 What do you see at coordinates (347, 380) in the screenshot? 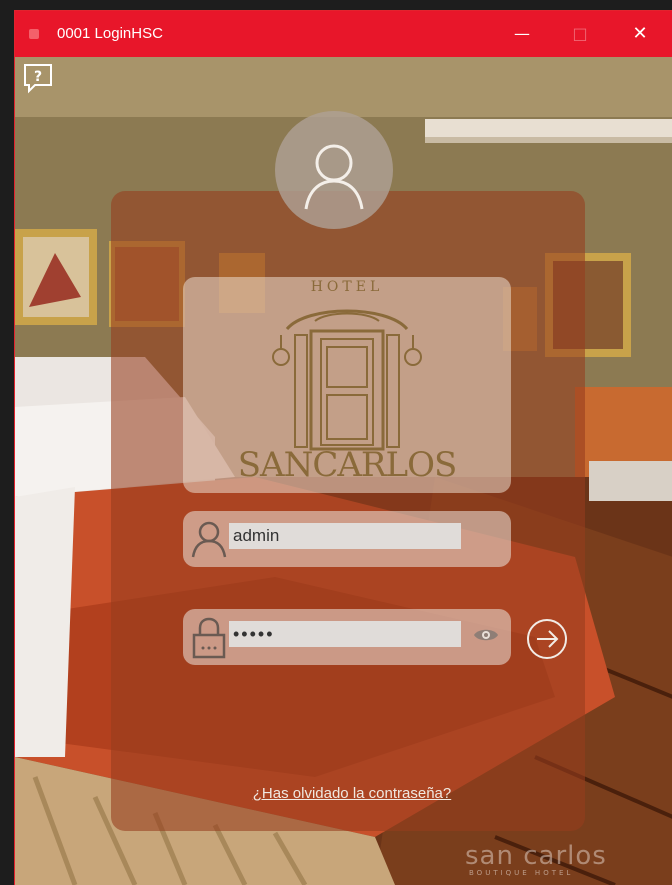
I see `door-emblem-icon` at bounding box center [347, 380].